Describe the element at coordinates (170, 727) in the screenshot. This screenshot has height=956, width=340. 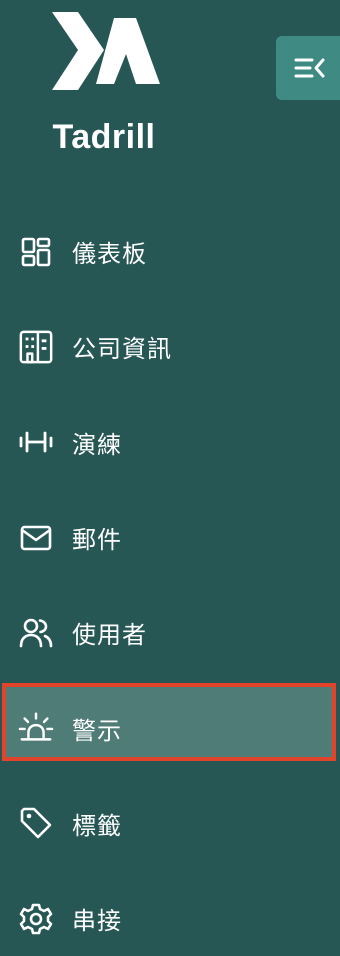
I see `sidebar-item-alerts: 警示` at that location.